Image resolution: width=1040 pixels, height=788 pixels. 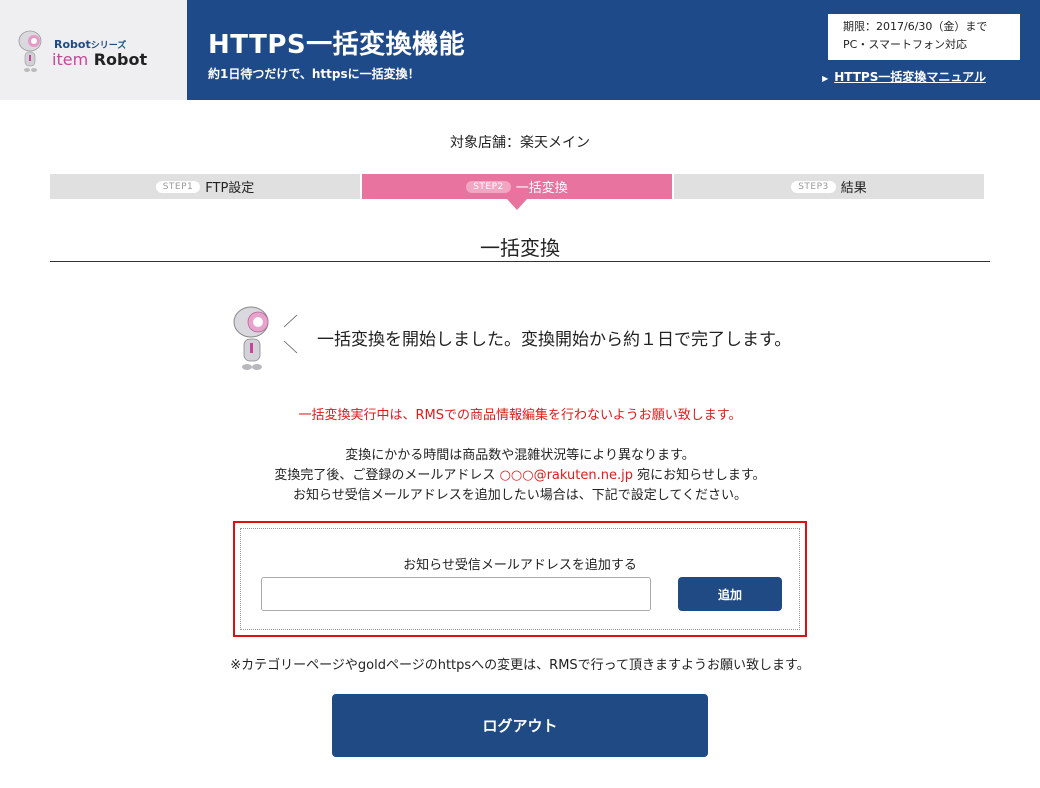 I want to click on section-divider, so click(x=520, y=261).